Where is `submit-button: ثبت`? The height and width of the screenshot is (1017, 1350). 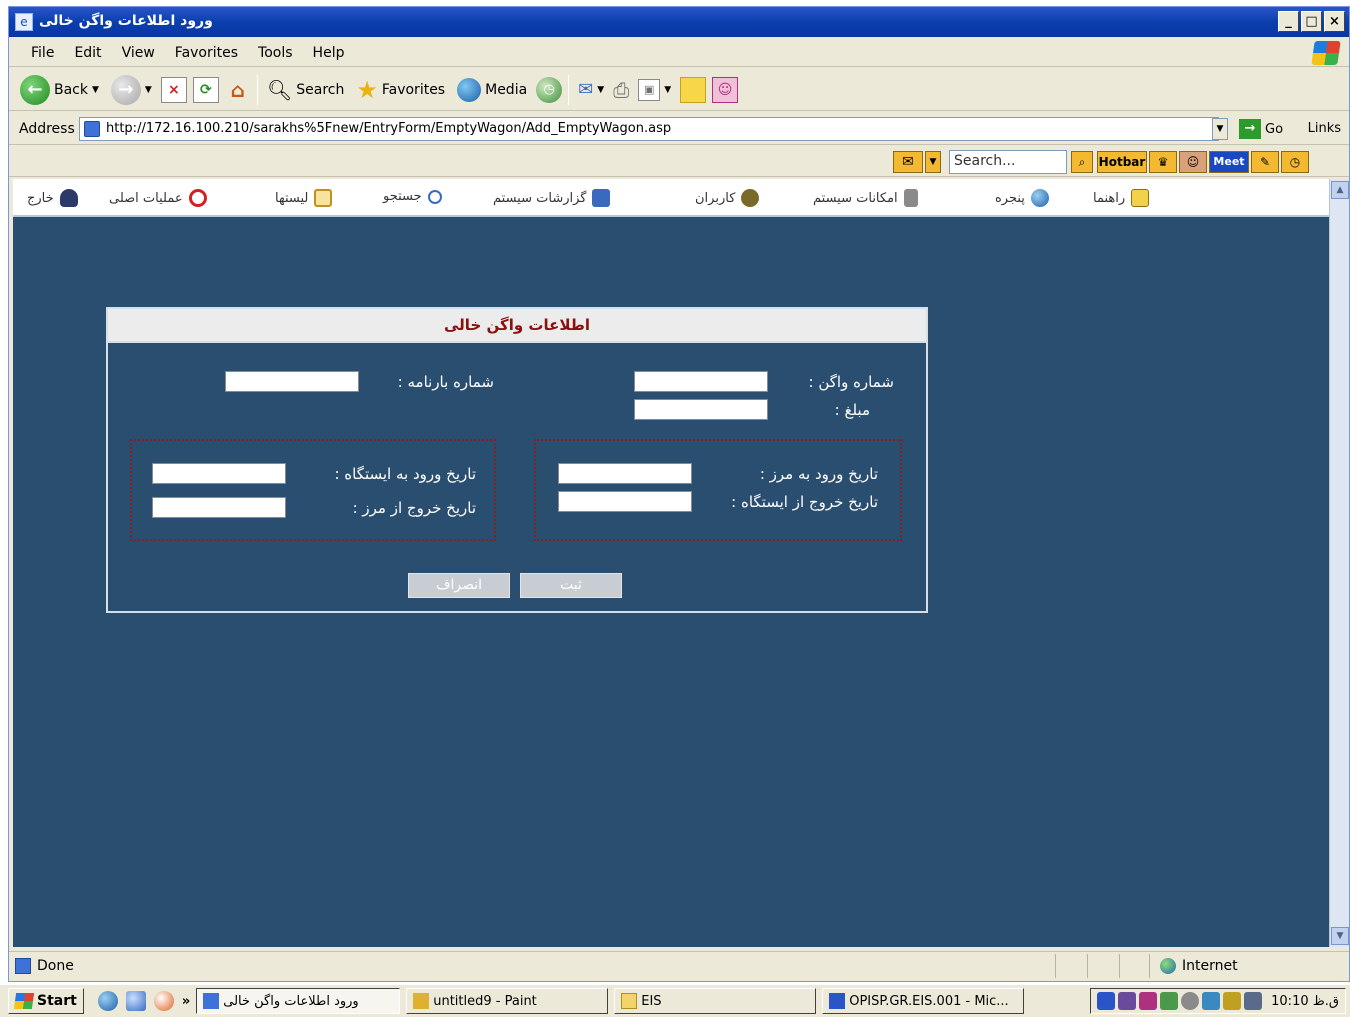 submit-button: ثبت is located at coordinates (571, 585).